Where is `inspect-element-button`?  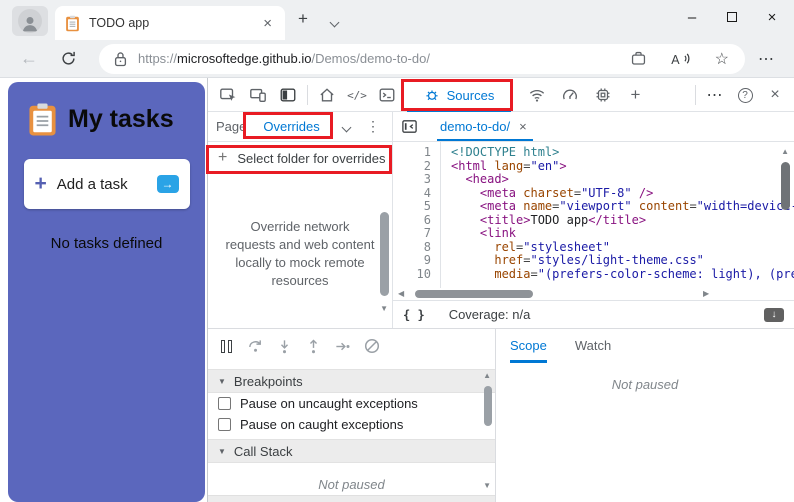
inspect-element-button is located at coordinates (228, 95).